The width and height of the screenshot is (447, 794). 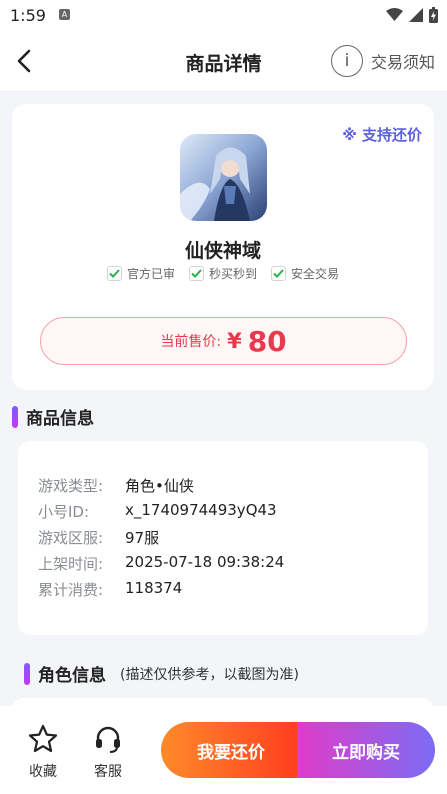 I want to click on info-key: 小号ID:, so click(x=64, y=512).